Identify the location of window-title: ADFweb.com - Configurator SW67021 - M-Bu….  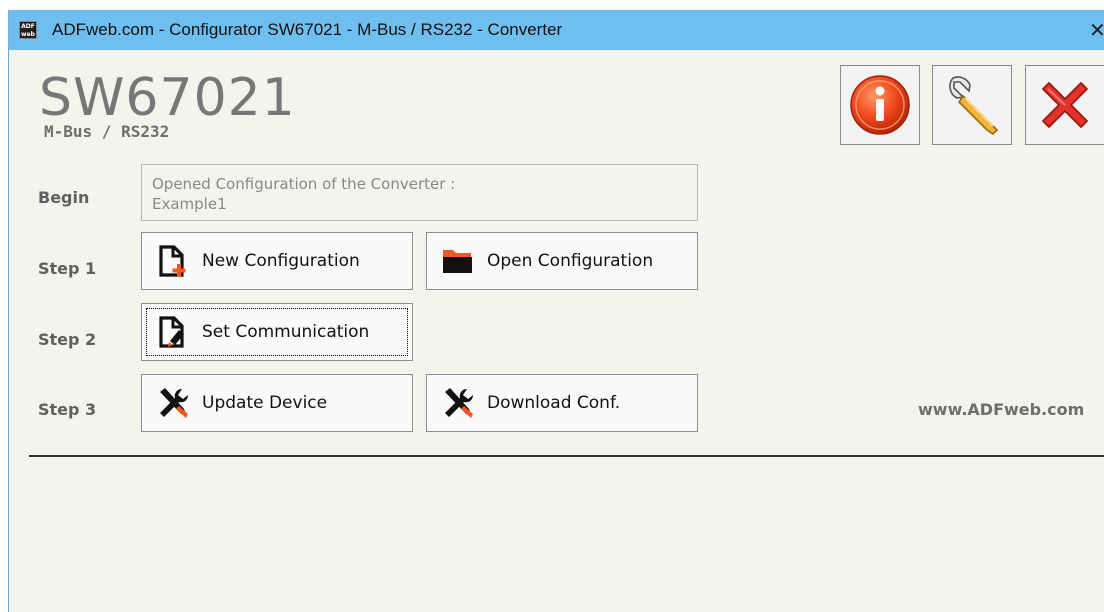
(307, 29).